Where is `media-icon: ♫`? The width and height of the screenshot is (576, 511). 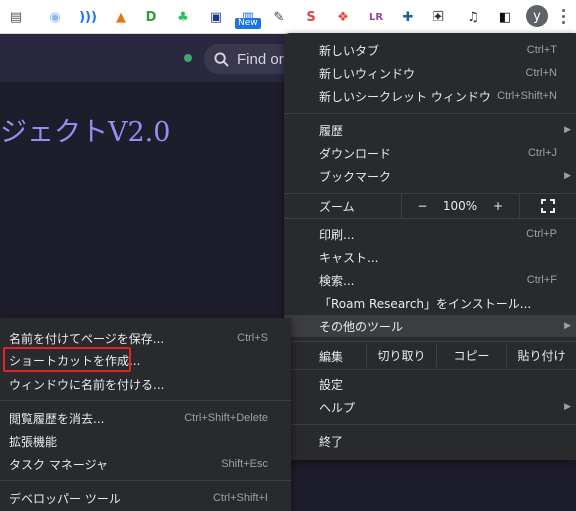 media-icon: ♫ is located at coordinates (473, 17).